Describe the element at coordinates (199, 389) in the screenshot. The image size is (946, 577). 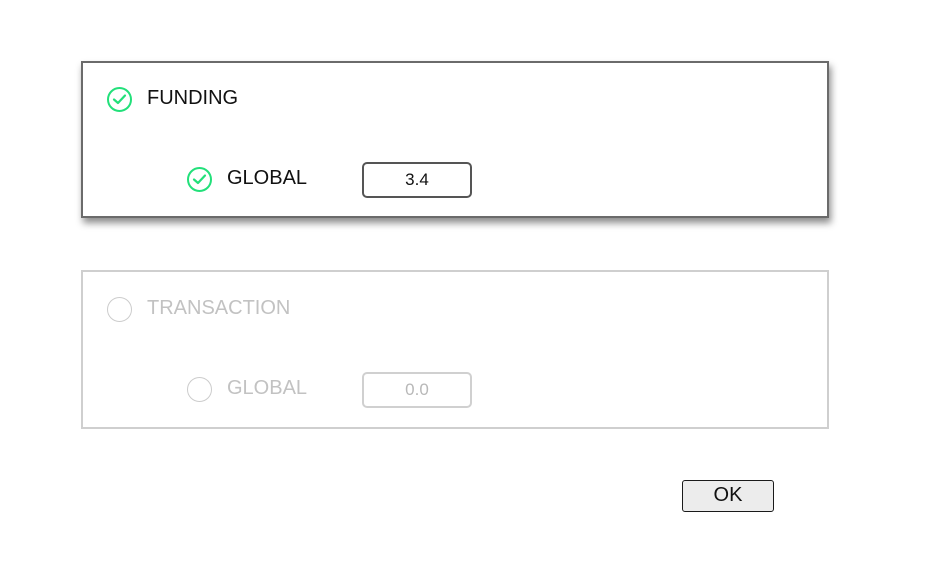
I see `transaction-global-unchecked-radio` at that location.